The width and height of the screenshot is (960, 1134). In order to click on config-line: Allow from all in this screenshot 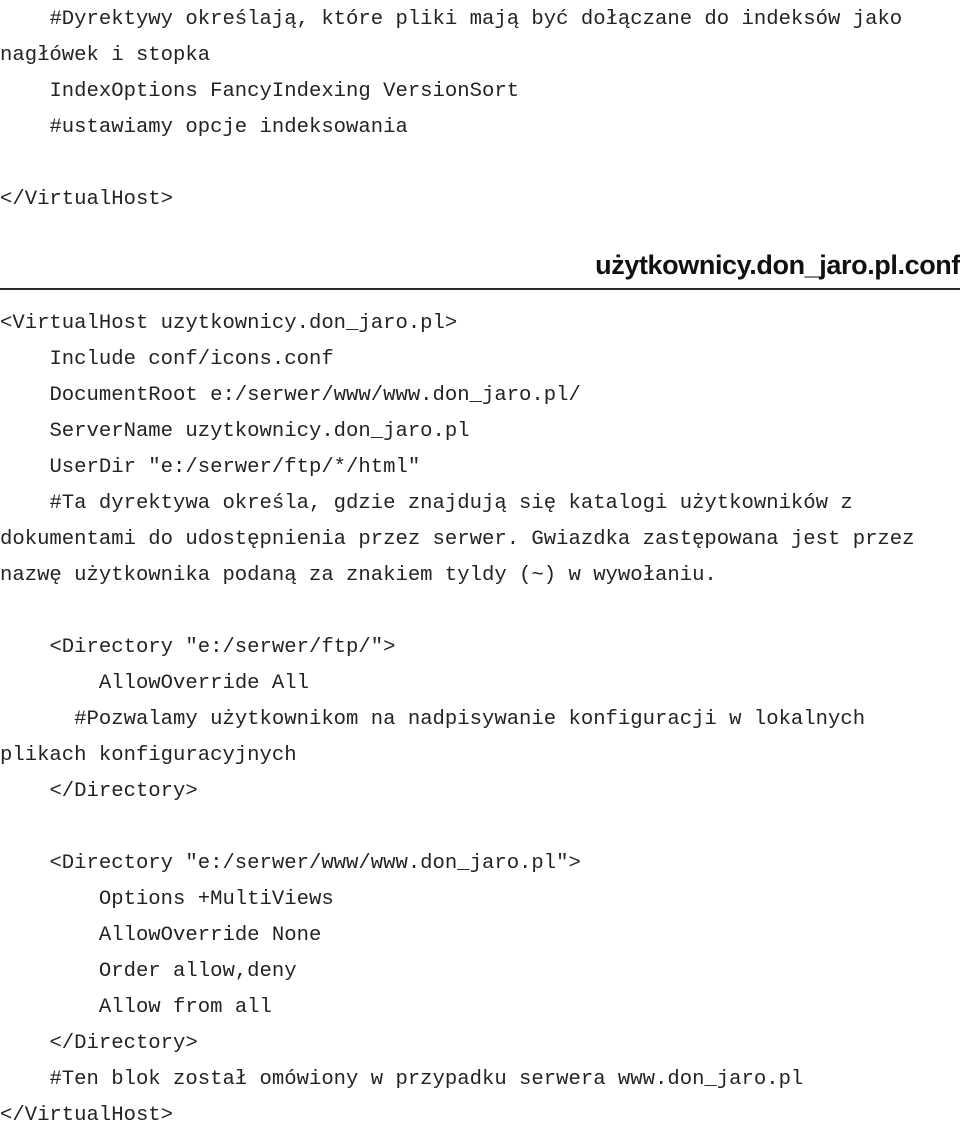, I will do `click(136, 1007)`.